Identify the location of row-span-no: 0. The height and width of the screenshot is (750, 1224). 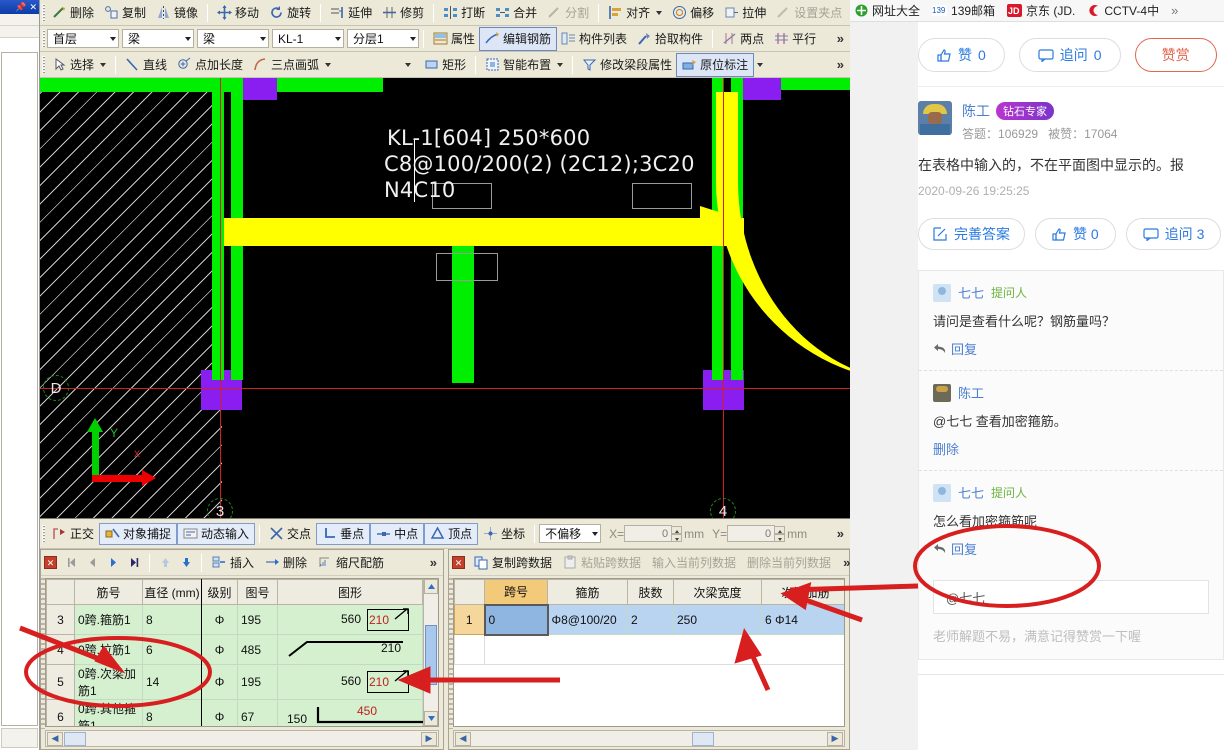
(516, 619).